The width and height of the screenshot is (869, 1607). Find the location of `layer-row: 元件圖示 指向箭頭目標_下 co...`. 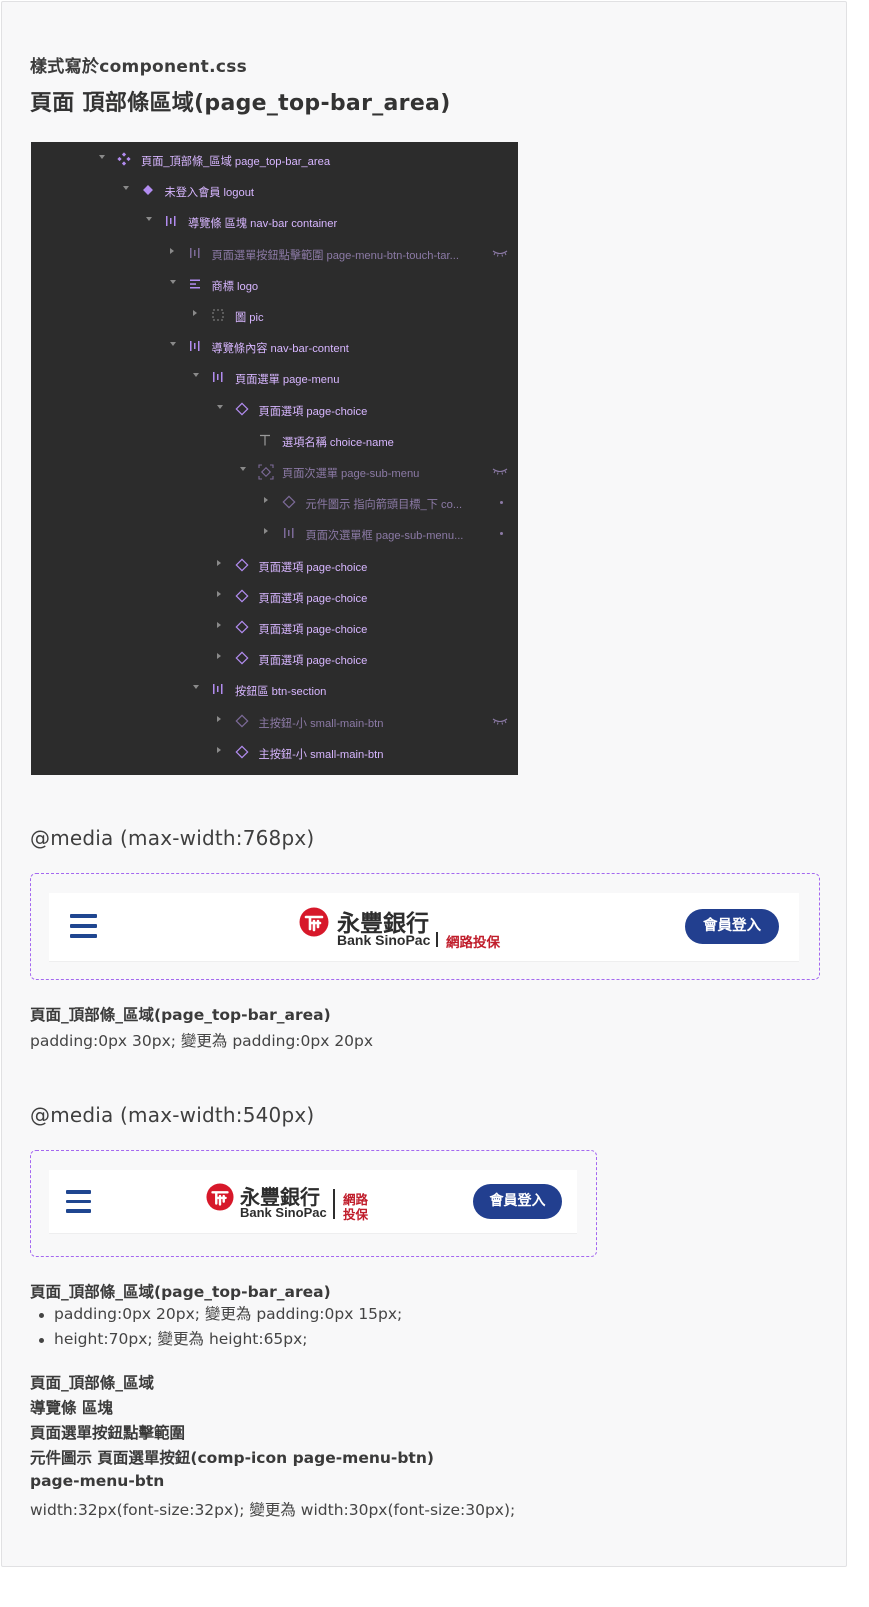

layer-row: 元件圖示 指向箭頭目標_下 co... is located at coordinates (274, 502).